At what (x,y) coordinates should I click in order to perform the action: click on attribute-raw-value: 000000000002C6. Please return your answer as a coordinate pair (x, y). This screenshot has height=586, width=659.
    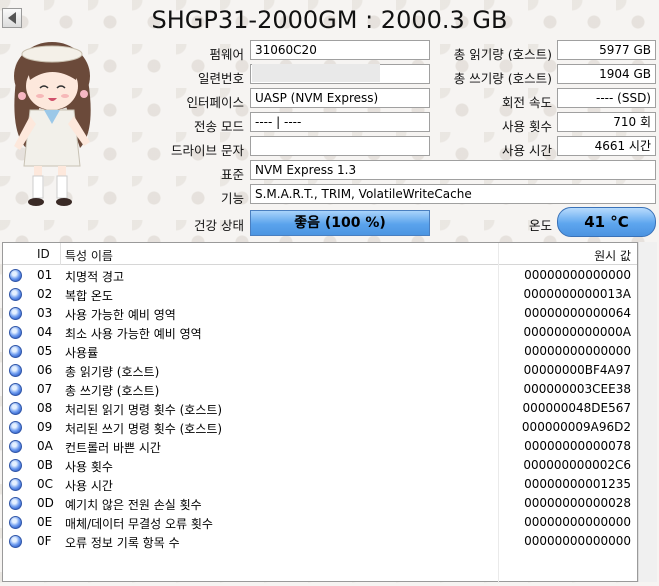
    Looking at the image, I should click on (577, 465).